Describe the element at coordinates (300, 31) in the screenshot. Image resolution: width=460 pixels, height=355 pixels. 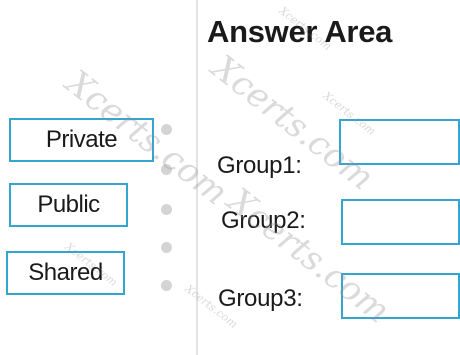
I see `answer-area-title: Answer Area` at that location.